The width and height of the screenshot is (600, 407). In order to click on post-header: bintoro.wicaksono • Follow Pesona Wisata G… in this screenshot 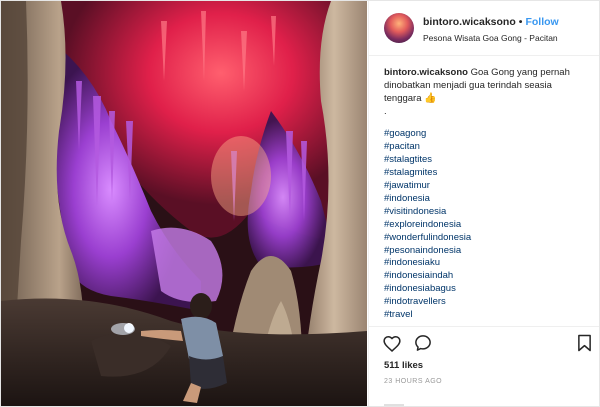, I will do `click(484, 28)`.